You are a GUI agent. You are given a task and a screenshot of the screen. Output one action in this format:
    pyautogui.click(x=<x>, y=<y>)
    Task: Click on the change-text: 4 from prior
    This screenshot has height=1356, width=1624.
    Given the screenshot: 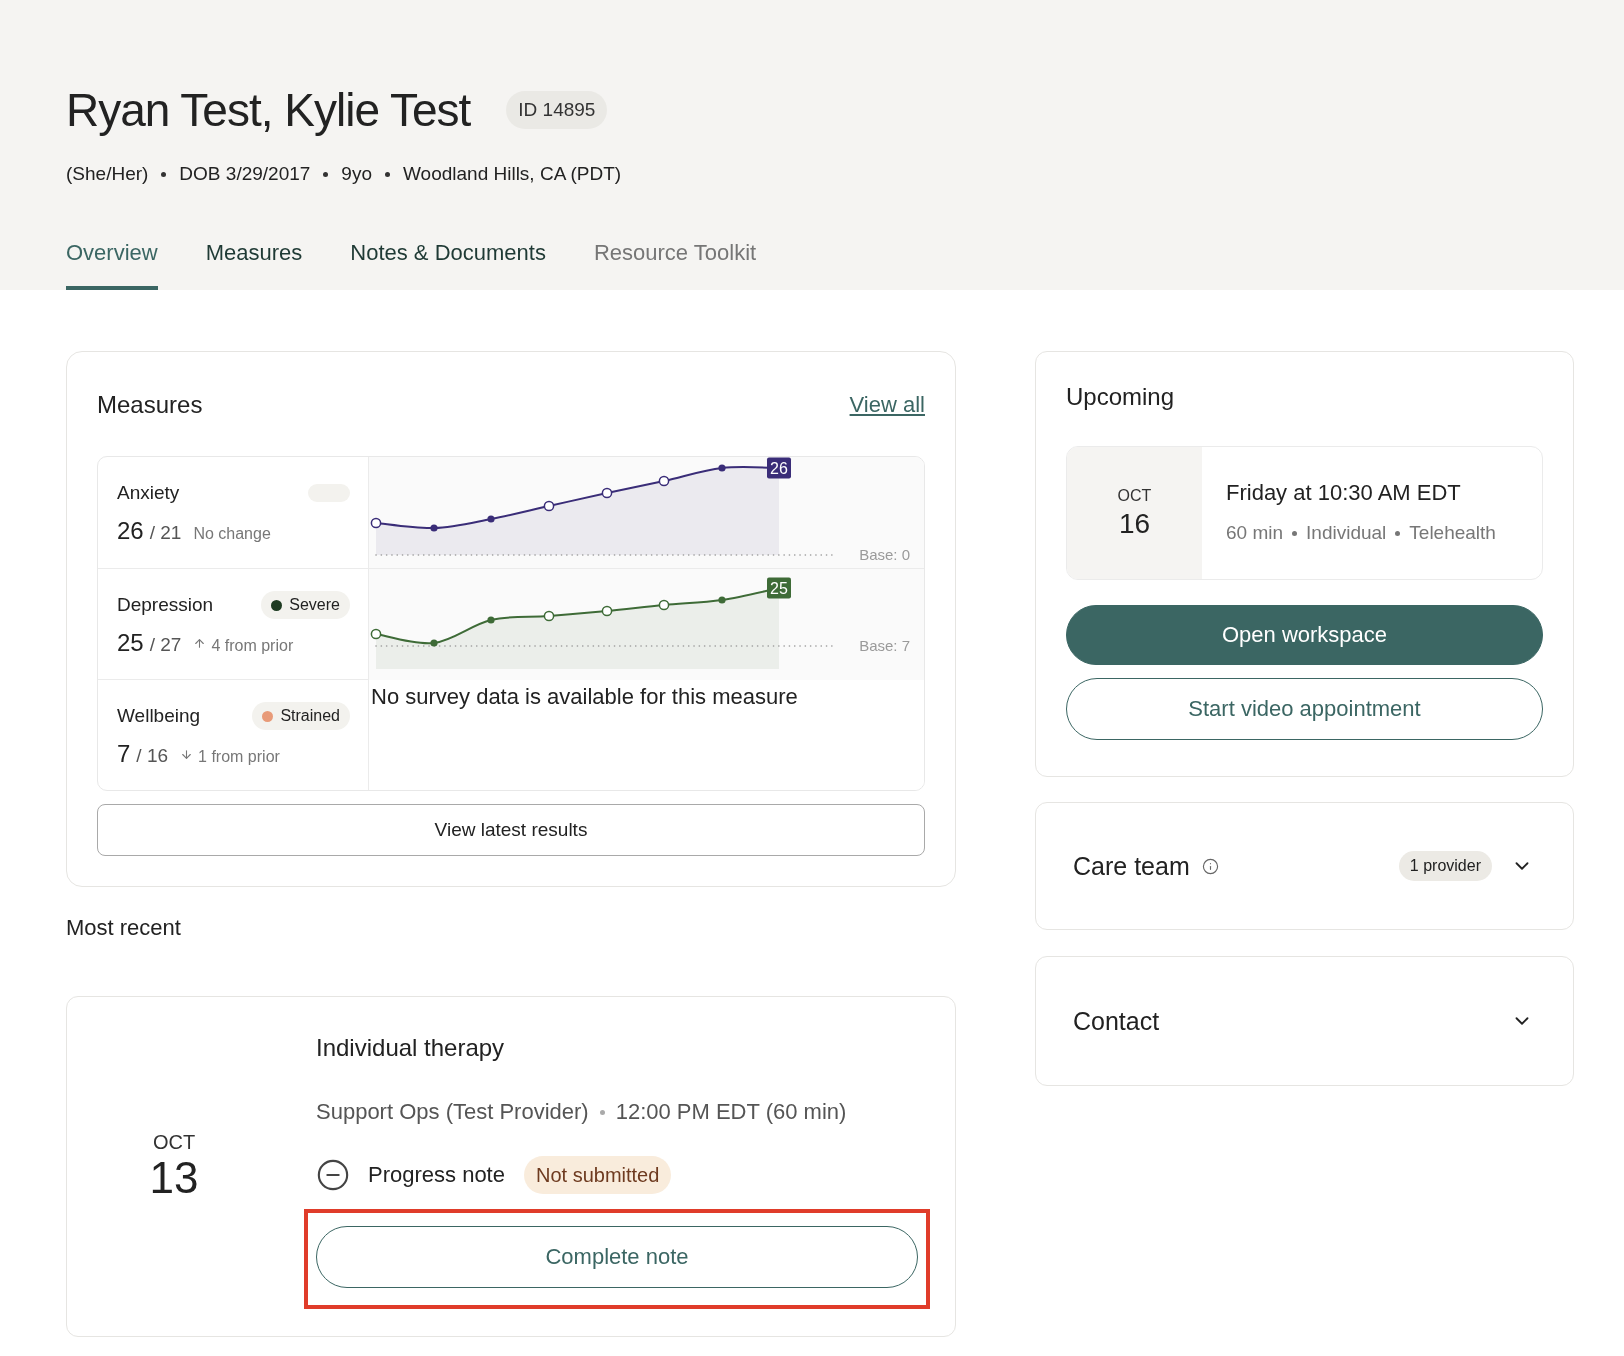 What is the action you would take?
    pyautogui.click(x=252, y=646)
    